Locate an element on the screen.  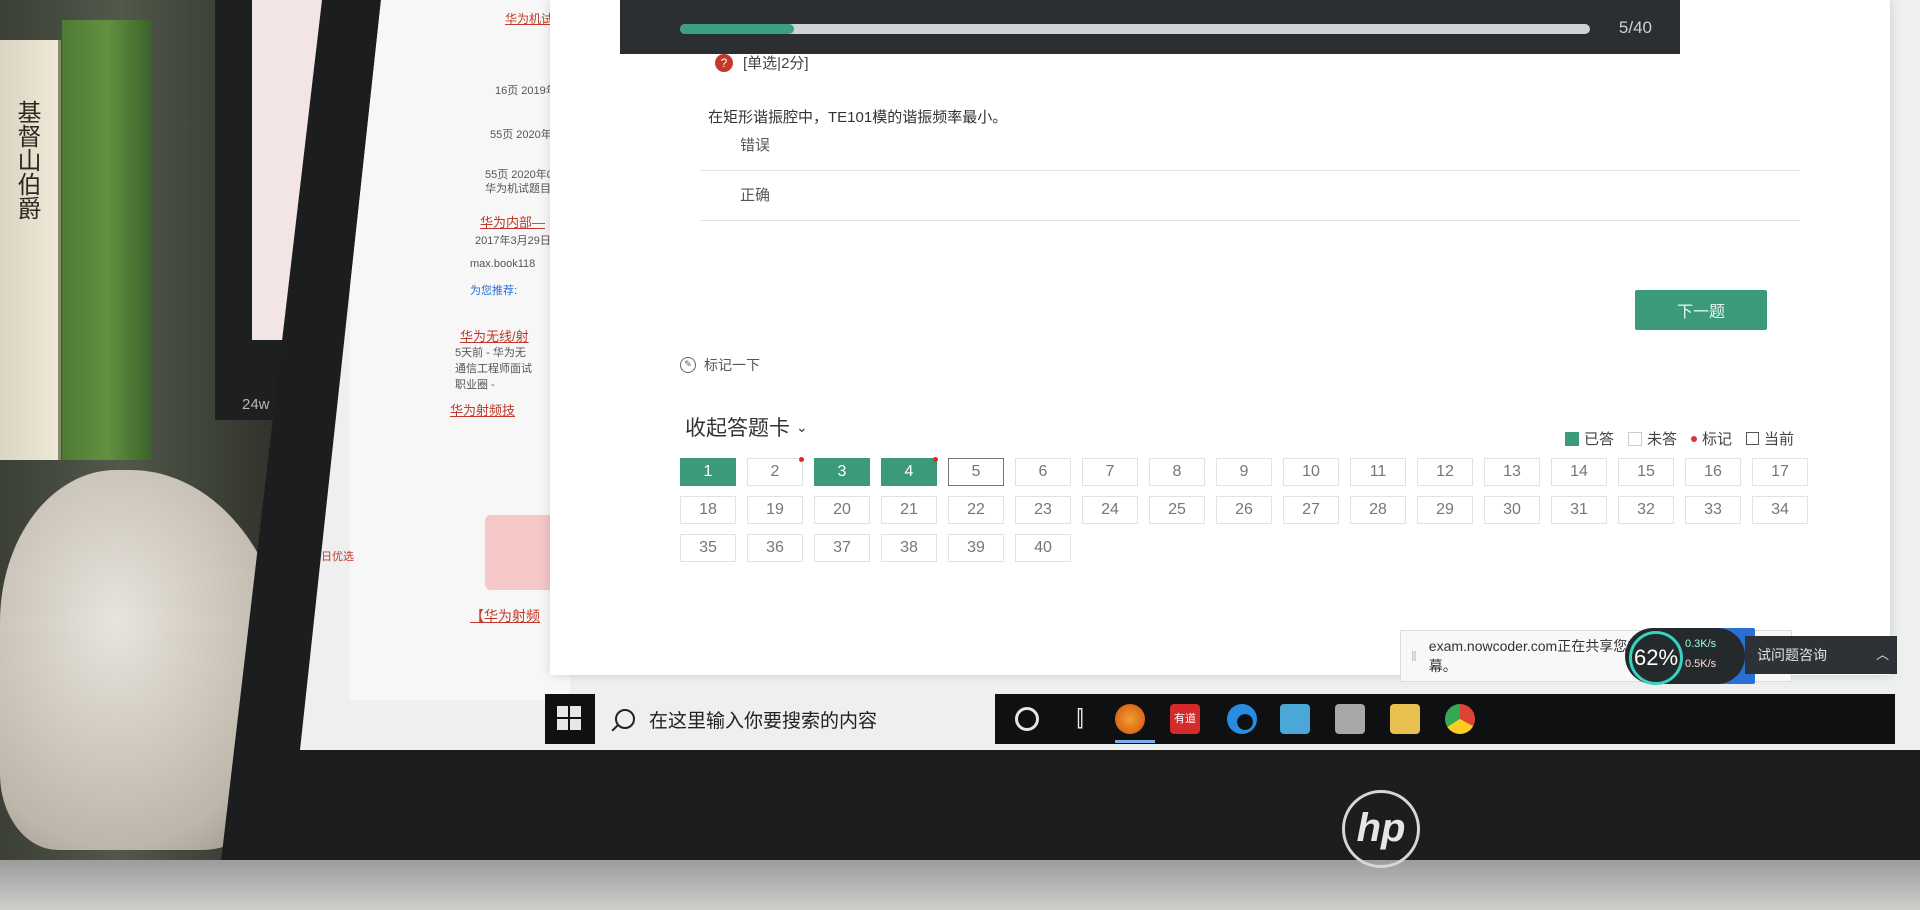
legend-current: 当前 is located at coordinates (1770, 438).